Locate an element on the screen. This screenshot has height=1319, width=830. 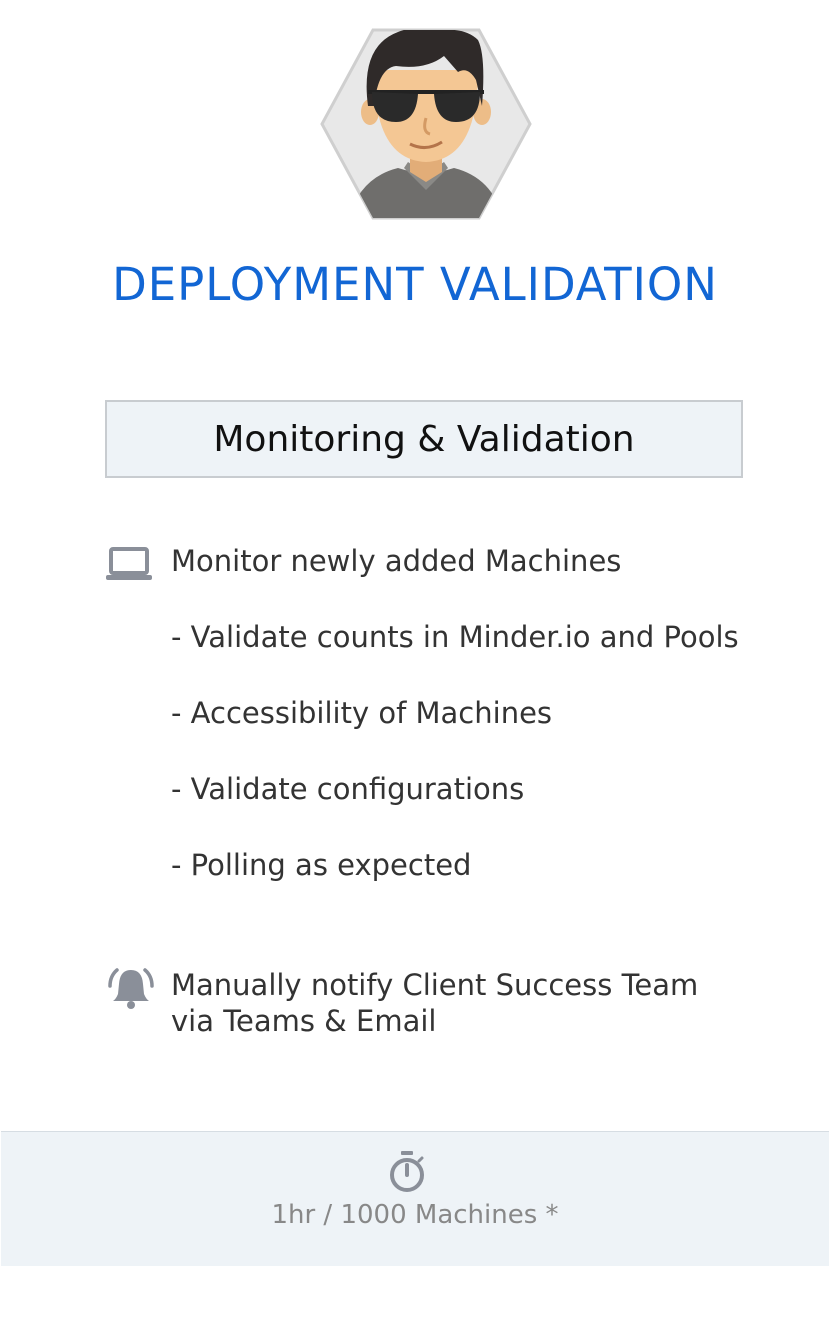
avatar is located at coordinates (426, 124).